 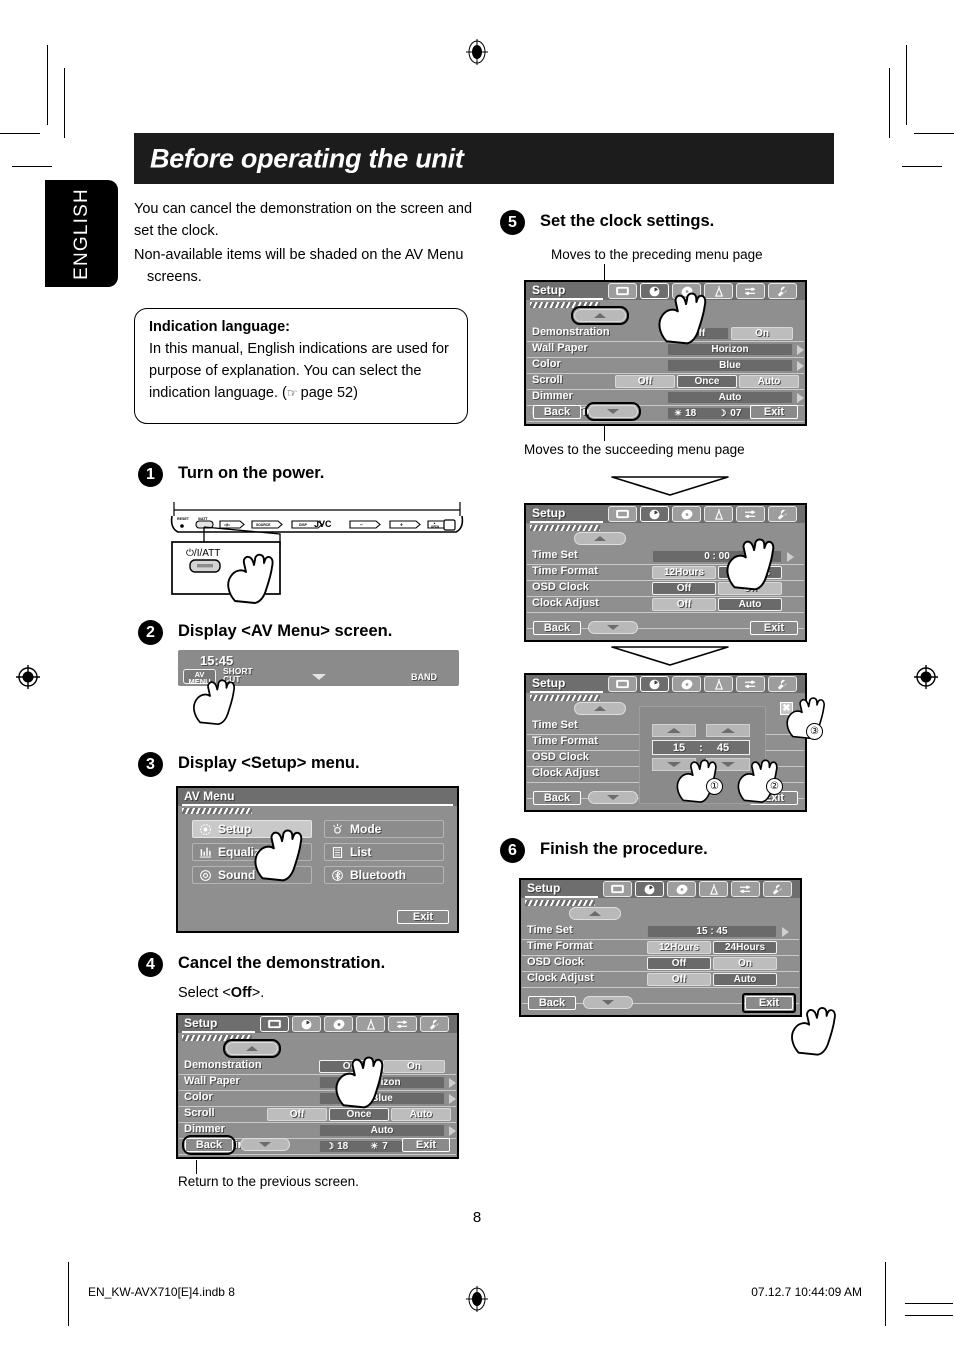 What do you see at coordinates (717, 556) in the screenshot?
I see `row-value-time-set: 0 : 00` at bounding box center [717, 556].